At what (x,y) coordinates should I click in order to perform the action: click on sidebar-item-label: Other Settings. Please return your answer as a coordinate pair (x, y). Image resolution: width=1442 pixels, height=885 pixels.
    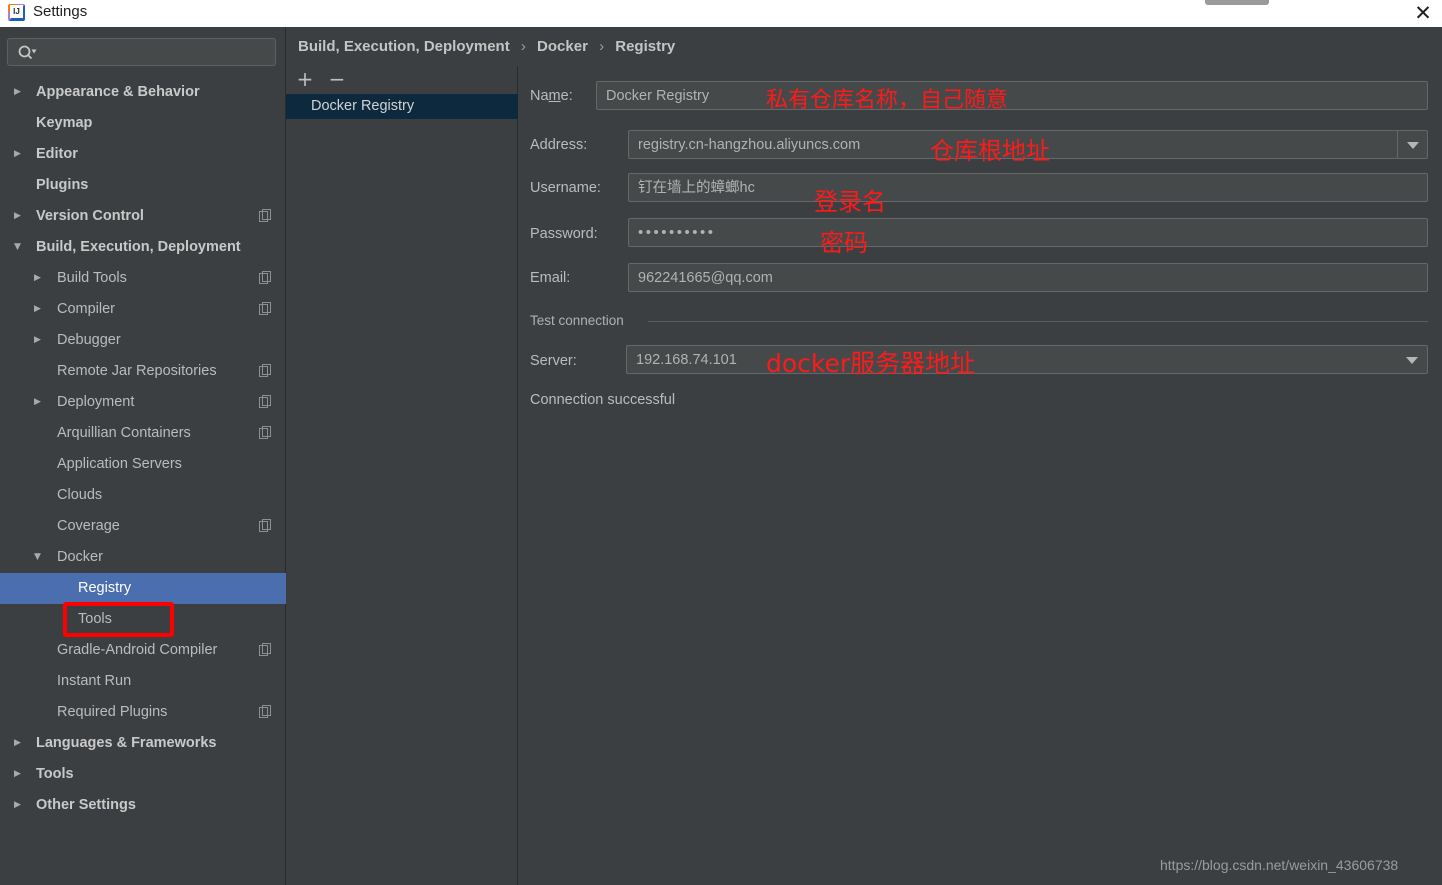
    Looking at the image, I should click on (86, 805).